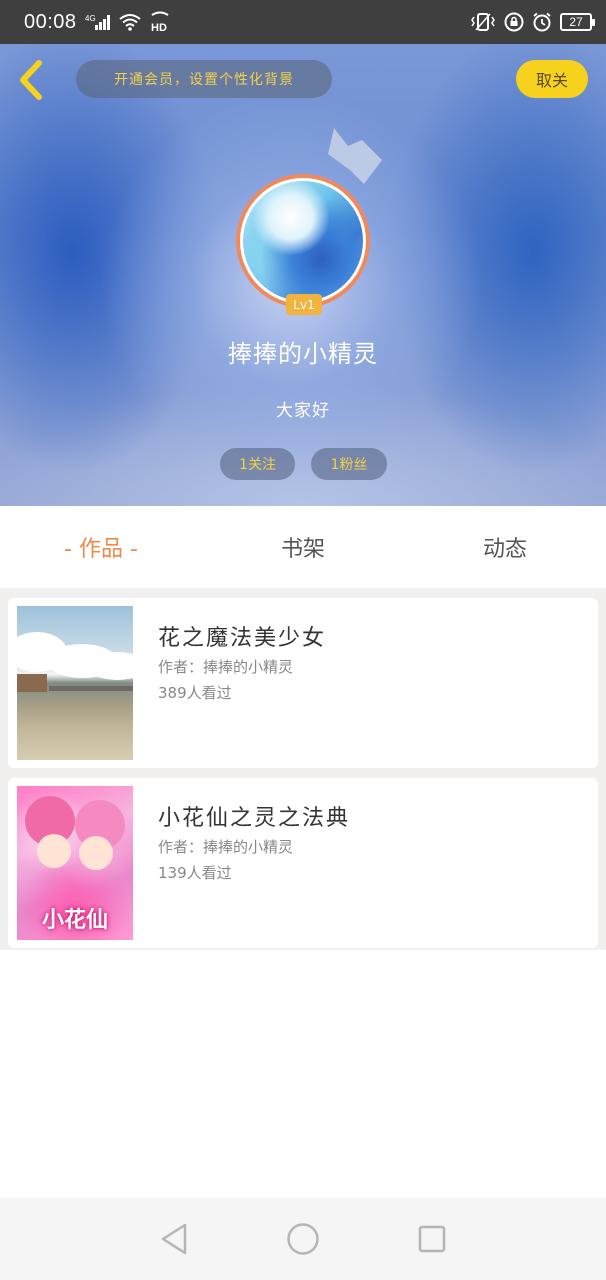 The width and height of the screenshot is (606, 1280). Describe the element at coordinates (303, 411) in the screenshot. I see `user-bio: 大家好` at that location.